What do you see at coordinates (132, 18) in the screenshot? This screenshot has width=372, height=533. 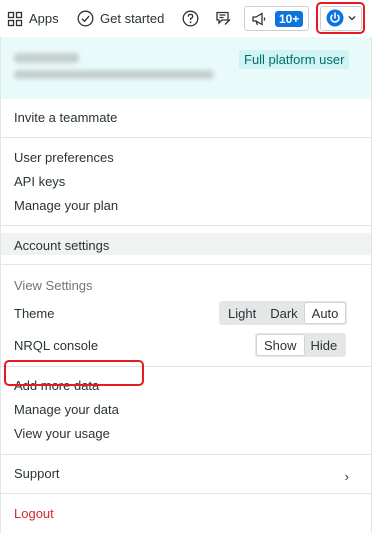 I see `get-started-label: Get started` at bounding box center [132, 18].